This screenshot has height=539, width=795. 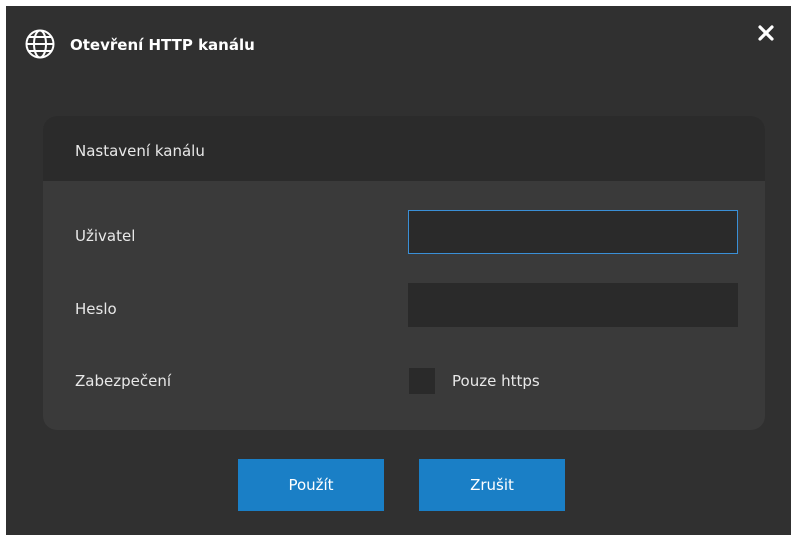 I want to click on cancel-button: Zrušit, so click(x=492, y=485).